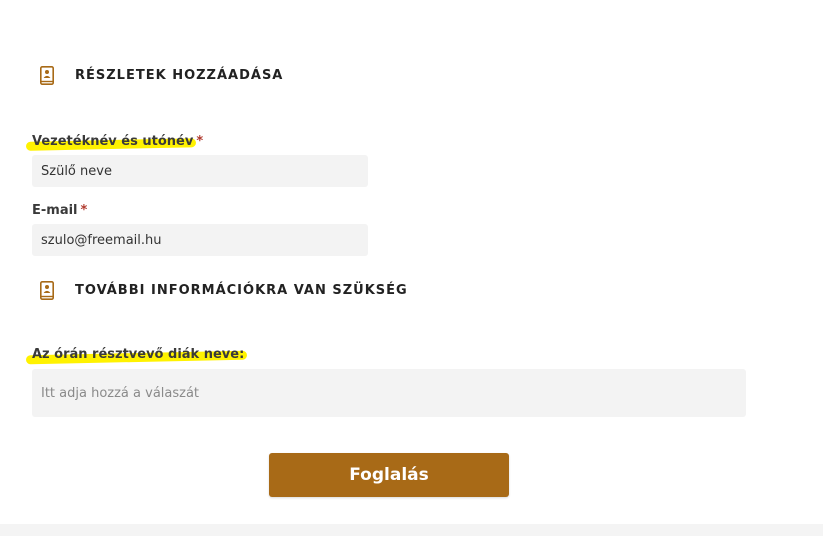 This screenshot has height=536, width=823. What do you see at coordinates (389, 393) in the screenshot?
I see `student-name-input: Itt adja hozzá a válaszát` at bounding box center [389, 393].